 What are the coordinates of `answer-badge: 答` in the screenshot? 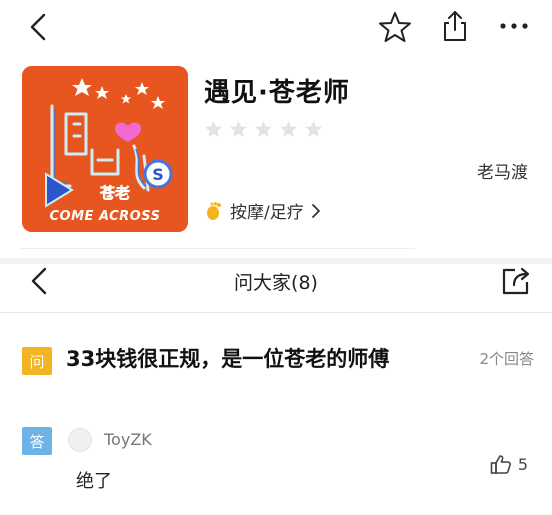 It's located at (37, 441).